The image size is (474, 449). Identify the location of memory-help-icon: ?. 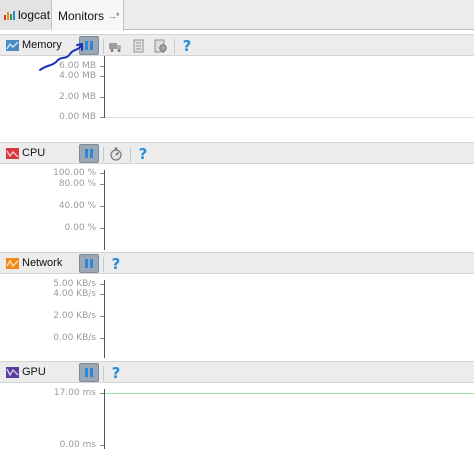
(187, 46).